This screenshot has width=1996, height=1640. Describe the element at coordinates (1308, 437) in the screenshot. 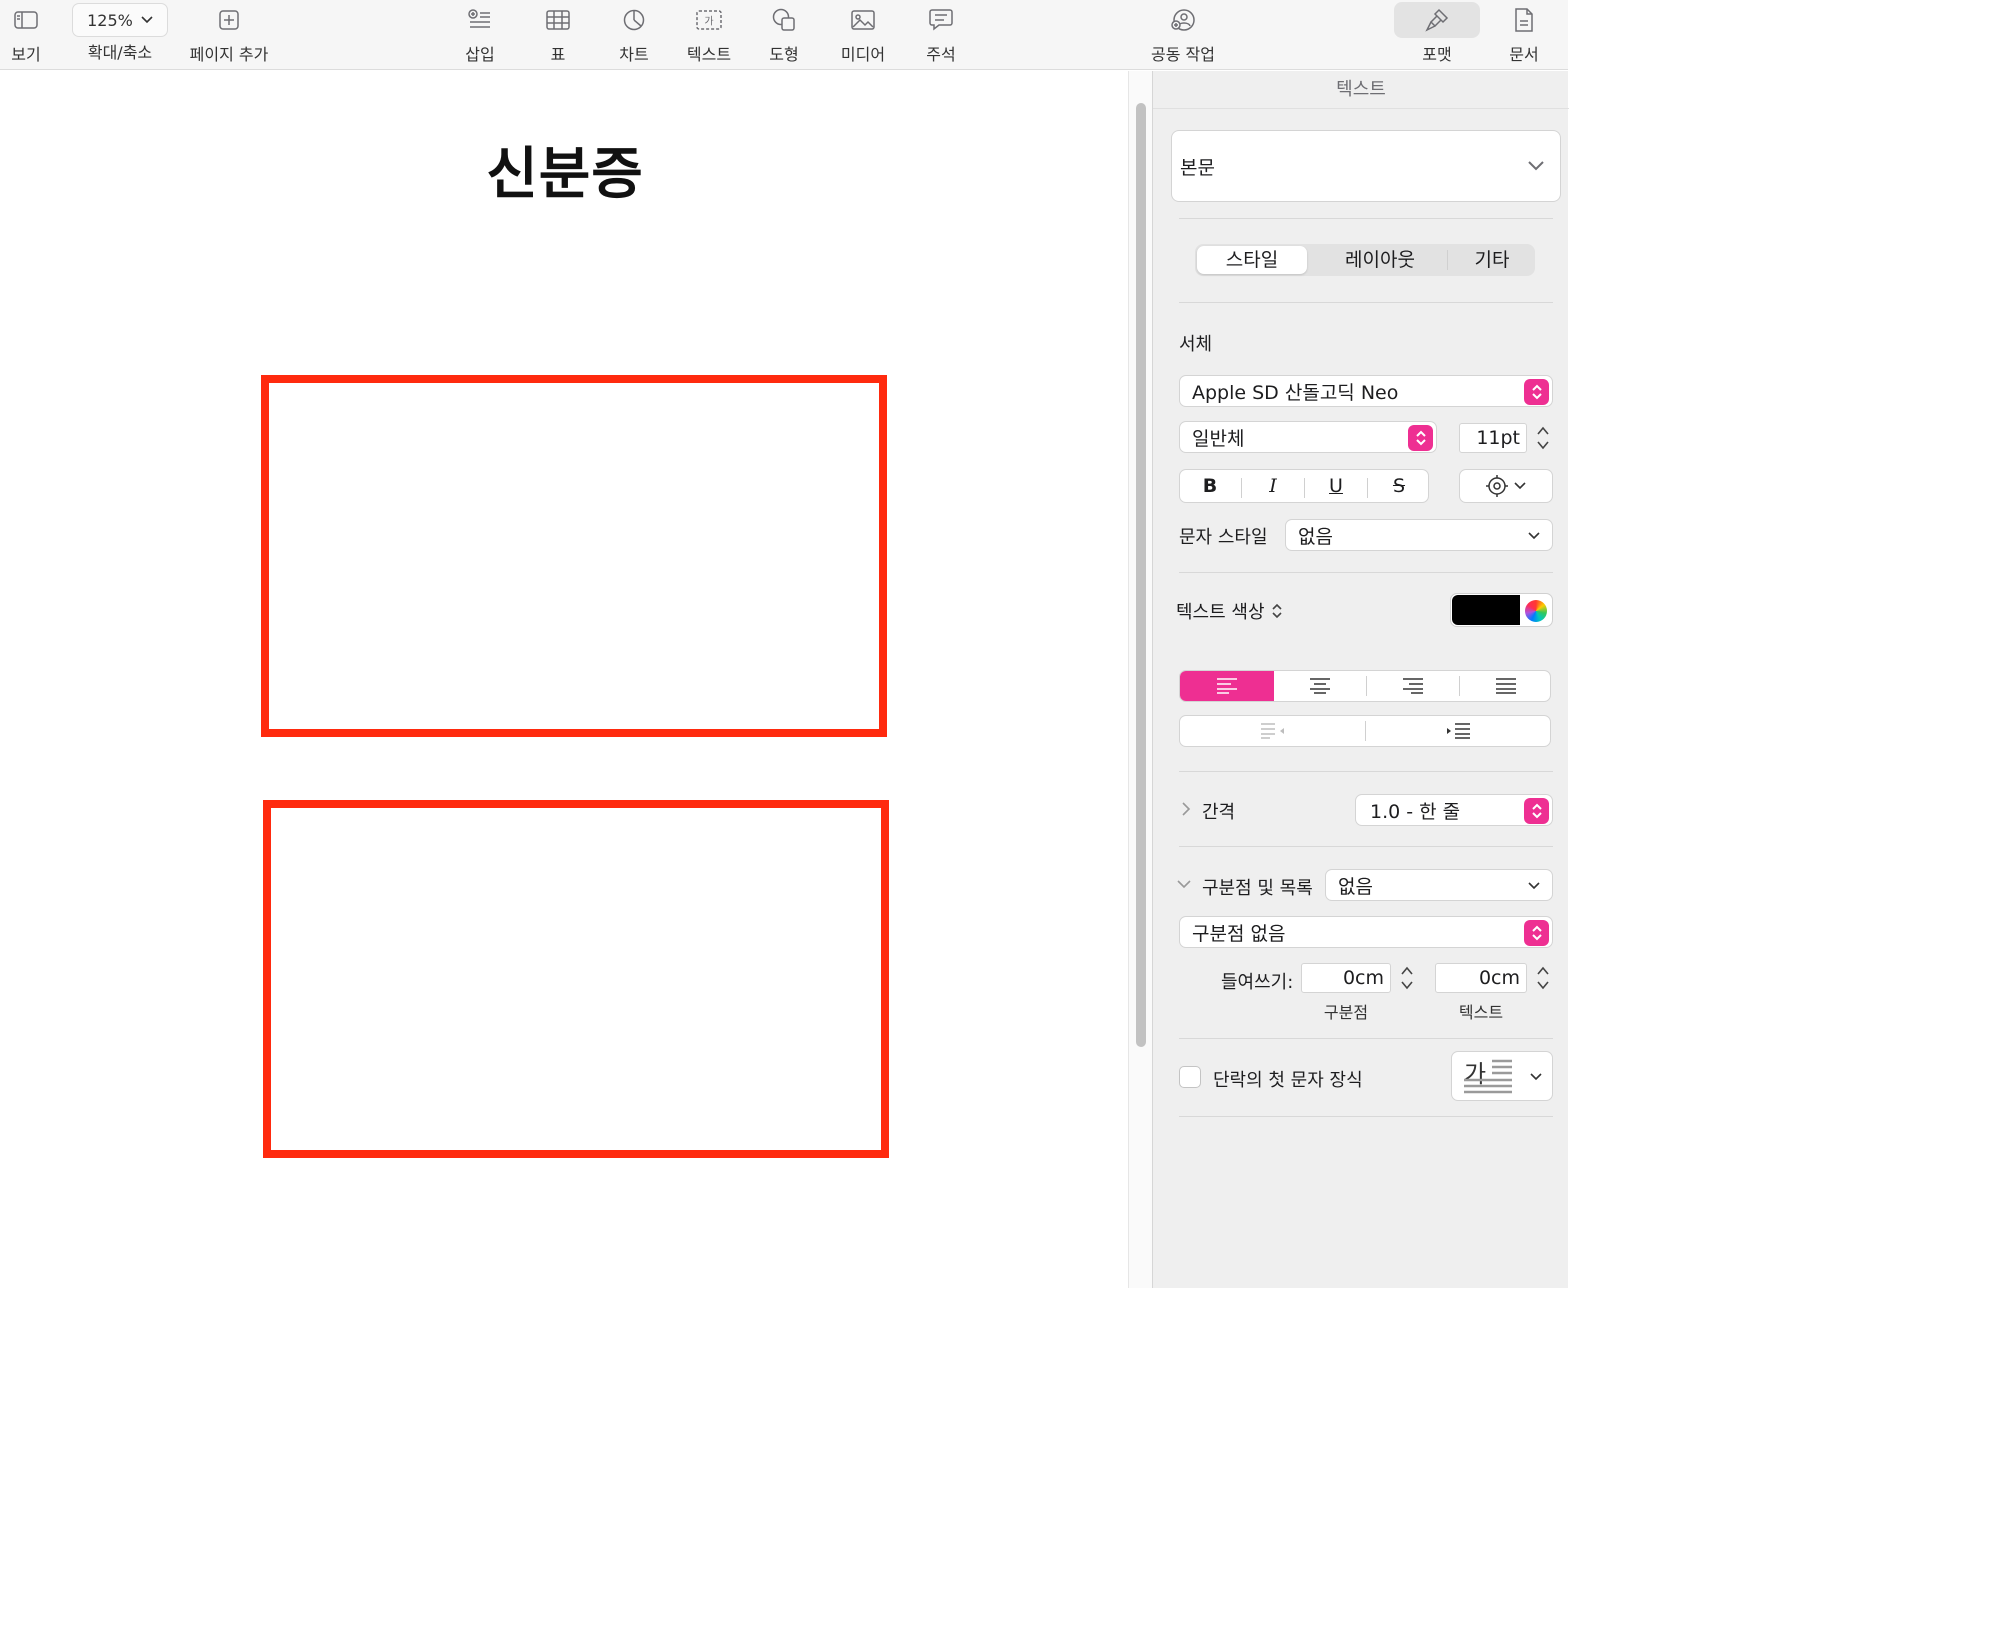

I see `font-weight-select: 일반체` at that location.